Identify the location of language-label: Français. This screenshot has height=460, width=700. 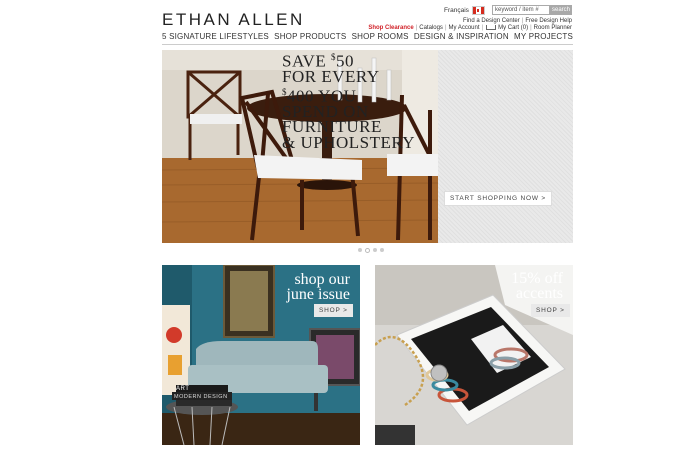
(456, 10).